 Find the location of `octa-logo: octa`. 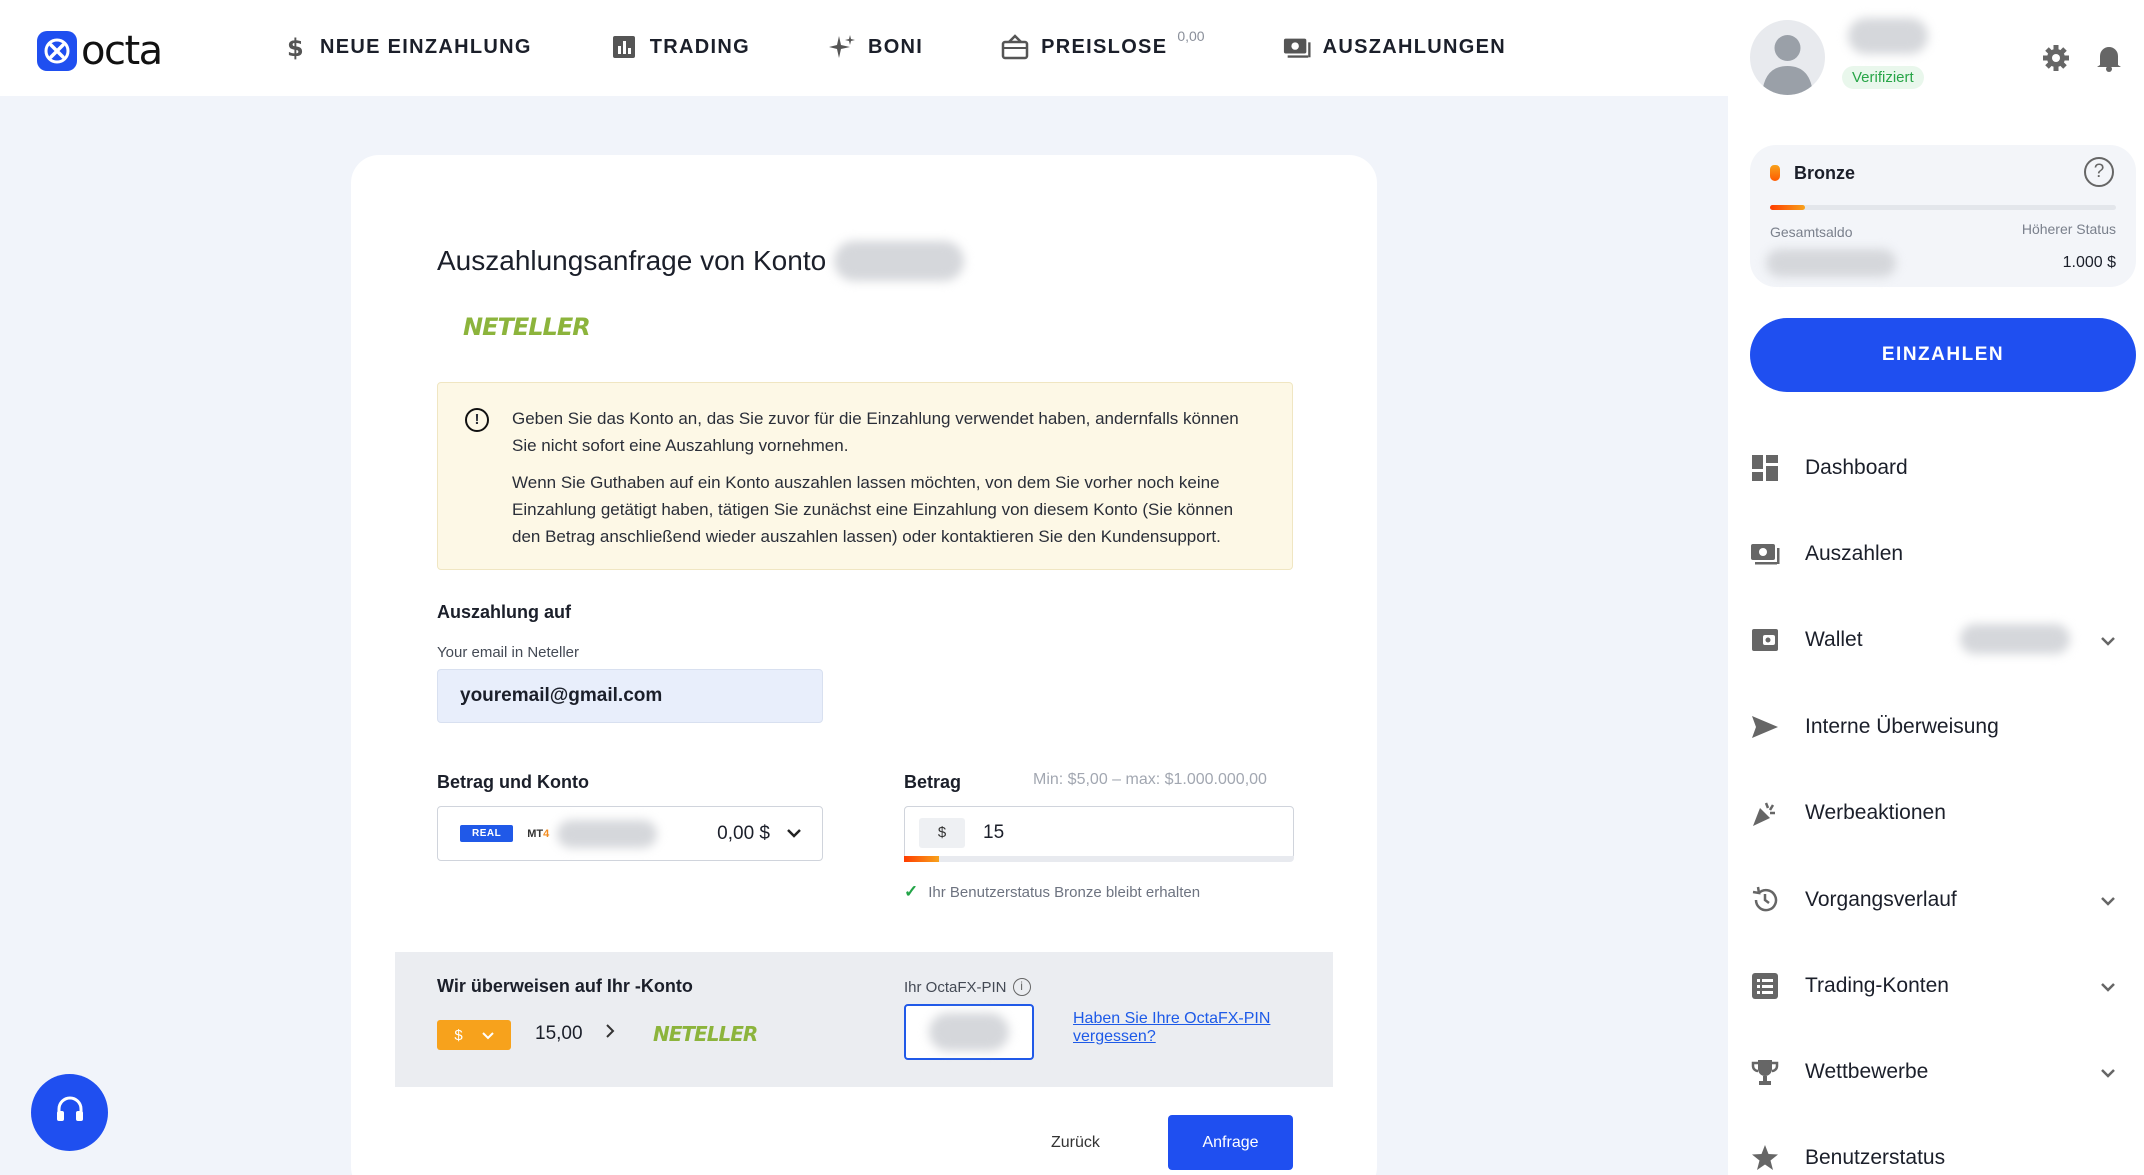

octa-logo: octa is located at coordinates (100, 51).